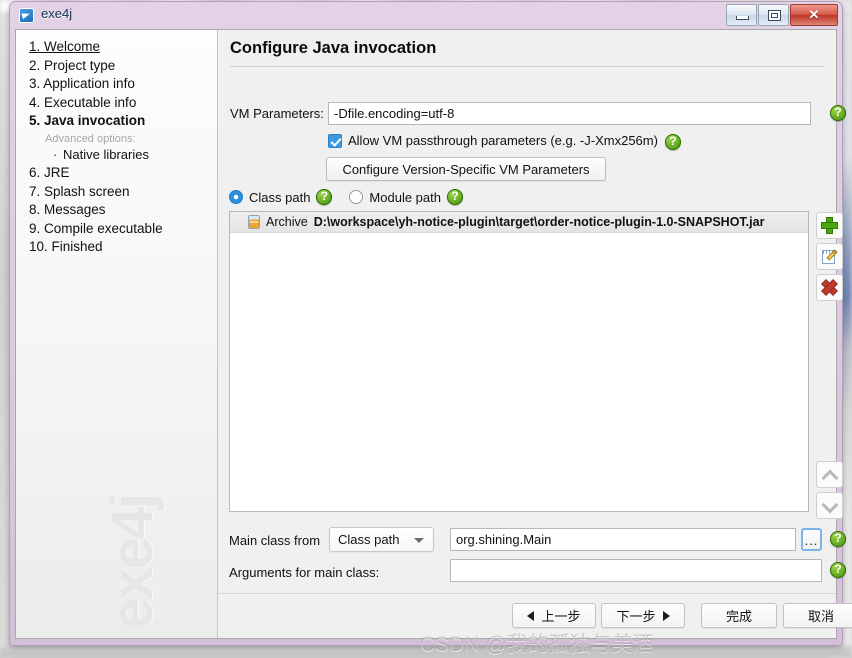 The width and height of the screenshot is (852, 658). Describe the element at coordinates (741, 15) in the screenshot. I see `minimize-button` at that location.